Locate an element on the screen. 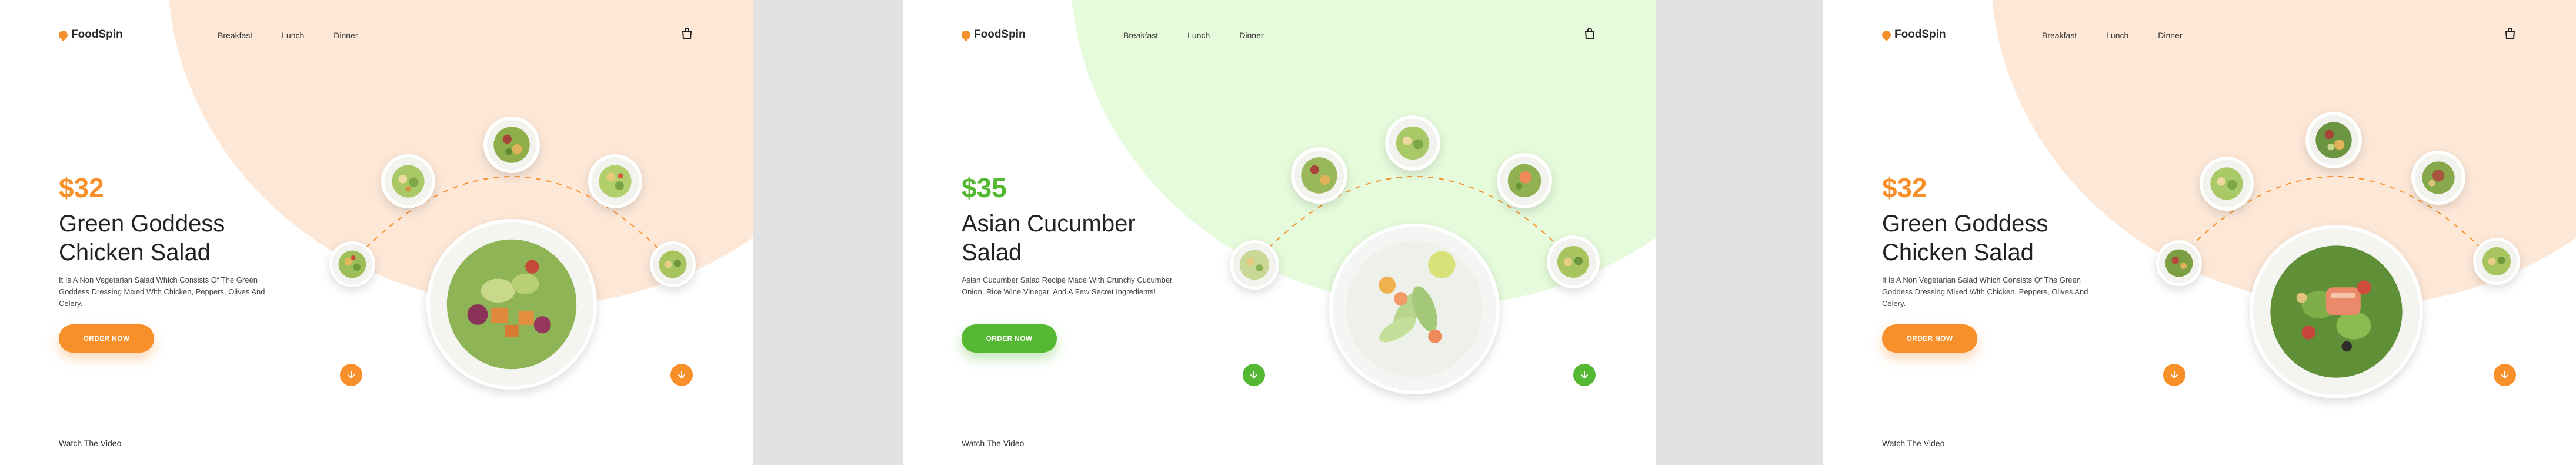  dish-title: Asian Cucumber Salad is located at coordinates (1049, 238).